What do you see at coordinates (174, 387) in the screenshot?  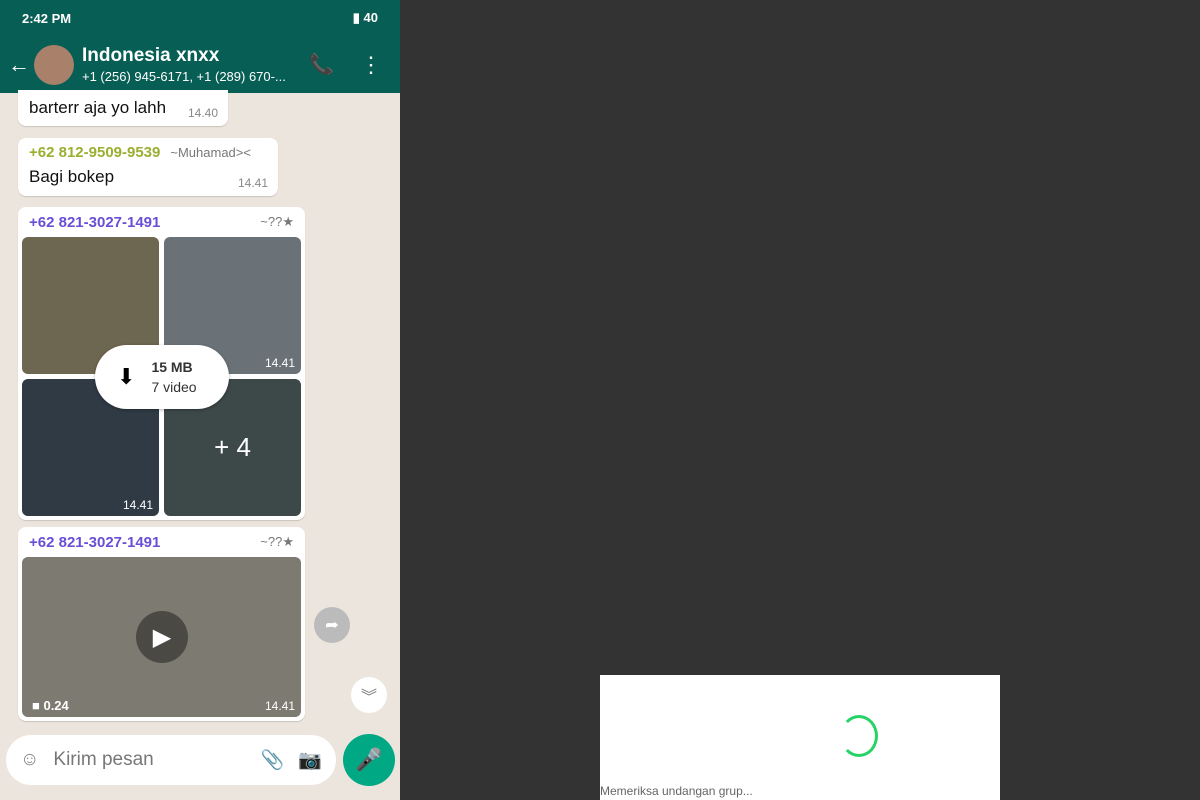 I see `video-count: 7 video` at bounding box center [174, 387].